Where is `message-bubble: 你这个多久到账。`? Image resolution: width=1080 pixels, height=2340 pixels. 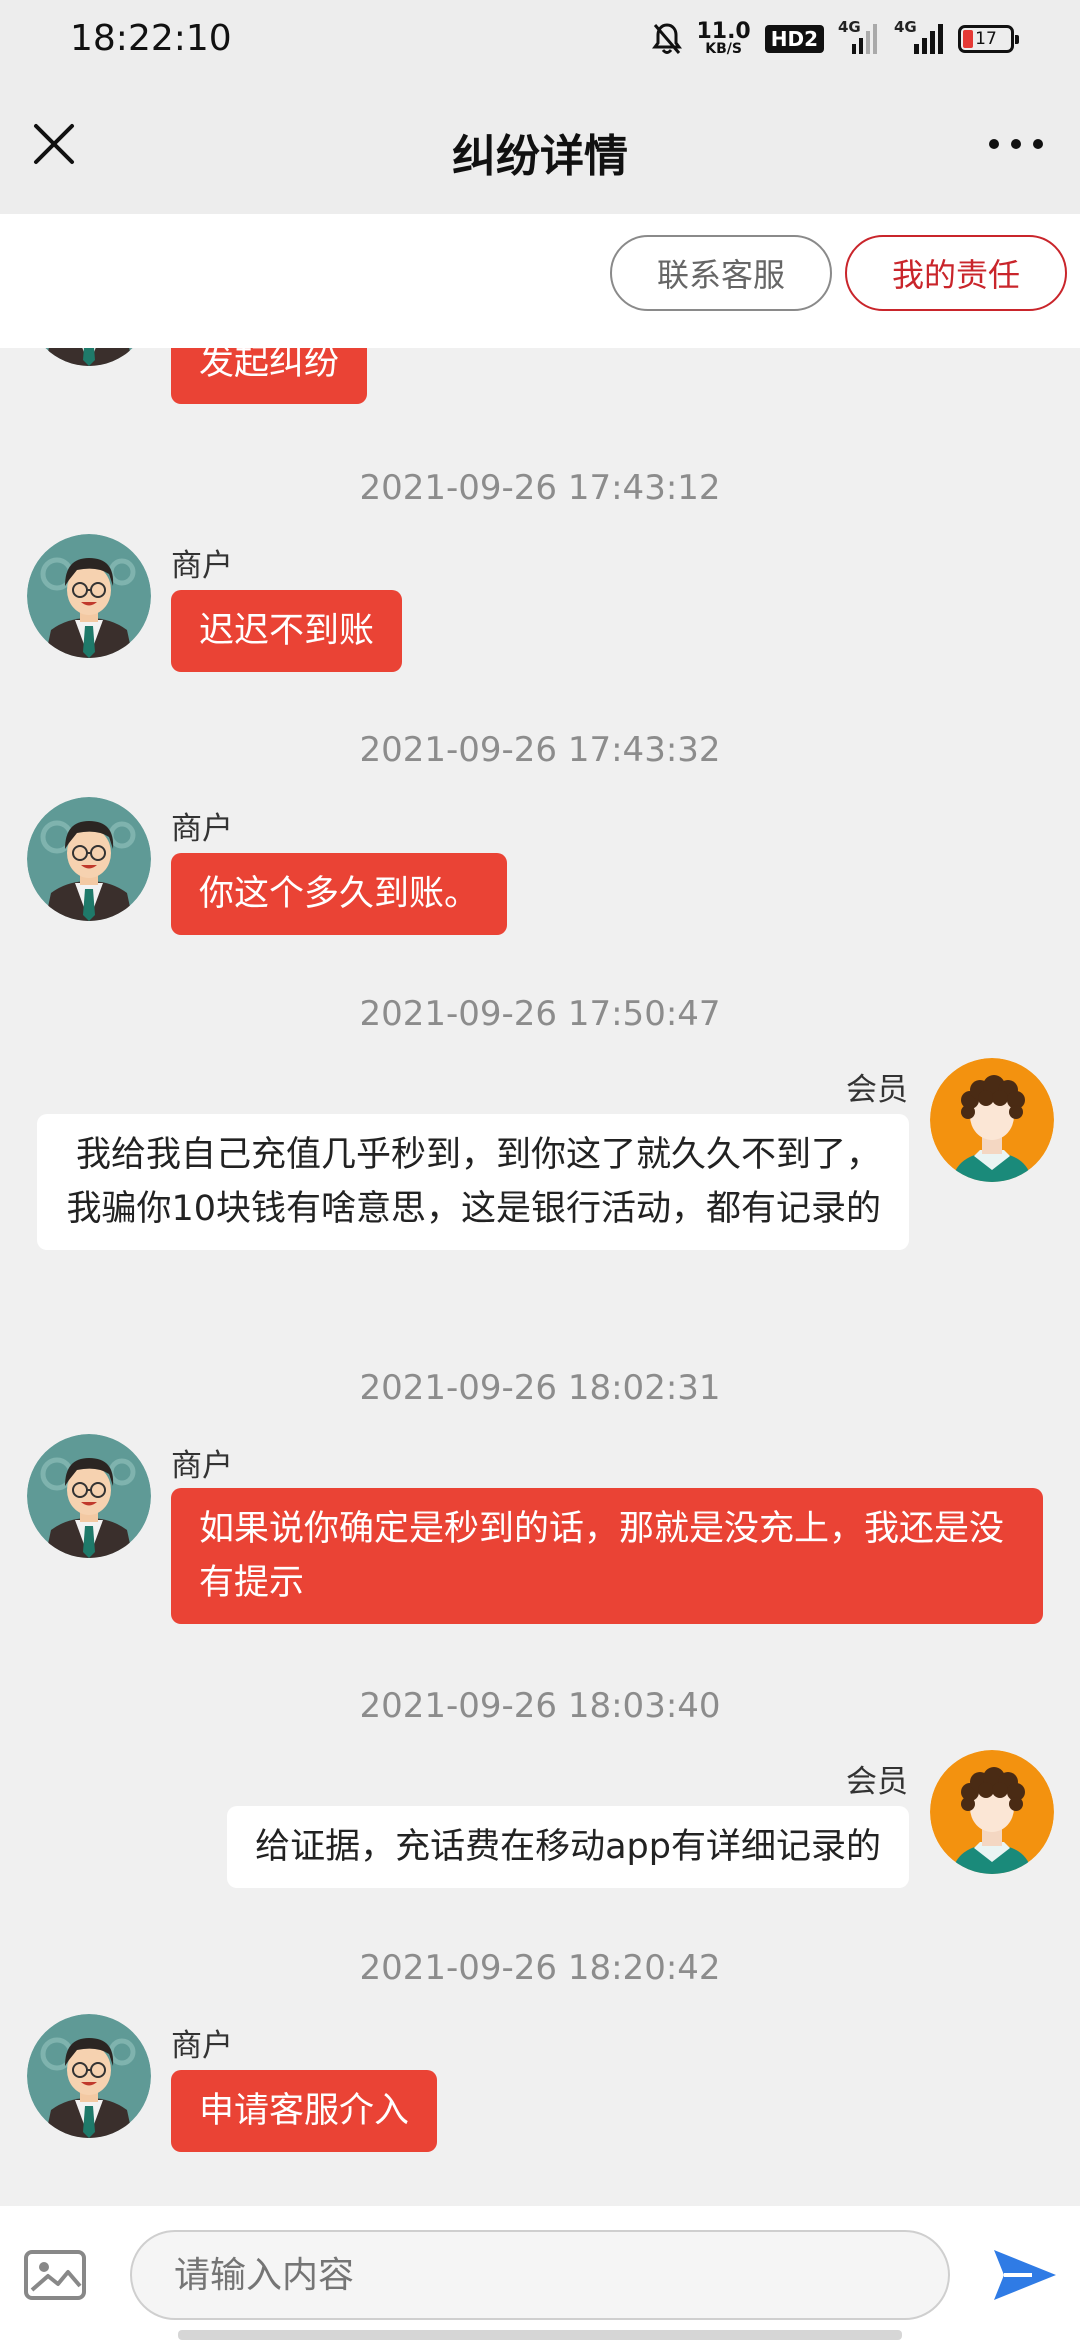 message-bubble: 你这个多久到账。 is located at coordinates (339, 894).